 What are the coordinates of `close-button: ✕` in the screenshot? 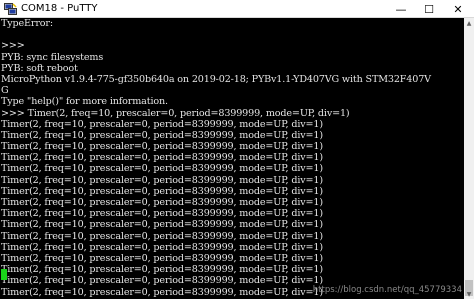 It's located at (458, 9).